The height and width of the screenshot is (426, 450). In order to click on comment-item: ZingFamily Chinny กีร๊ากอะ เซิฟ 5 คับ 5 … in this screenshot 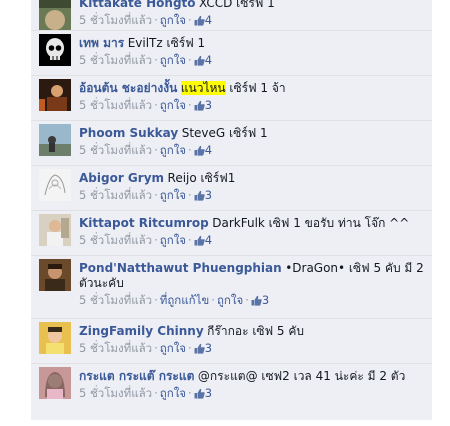, I will do `click(231, 341)`.